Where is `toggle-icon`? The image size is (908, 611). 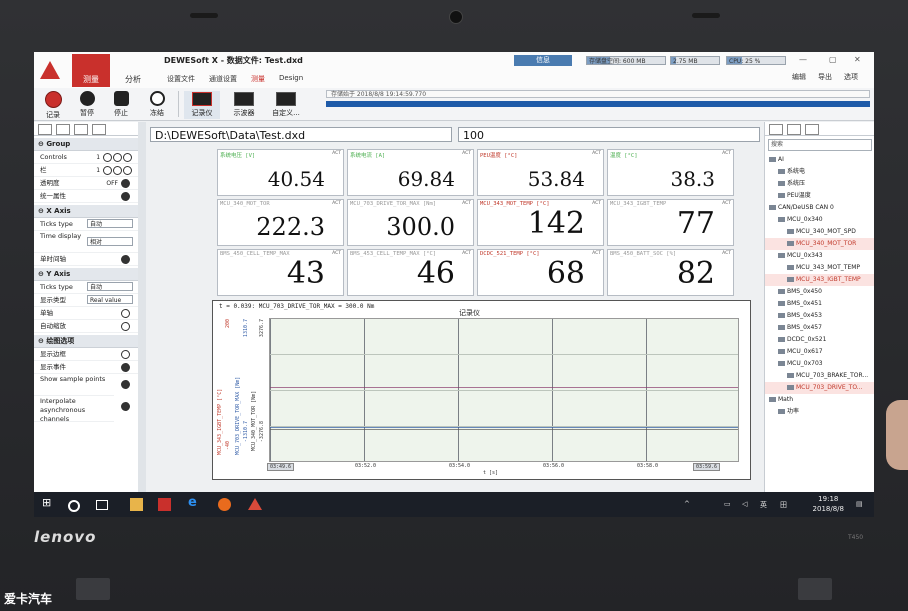 toggle-icon is located at coordinates (125, 183).